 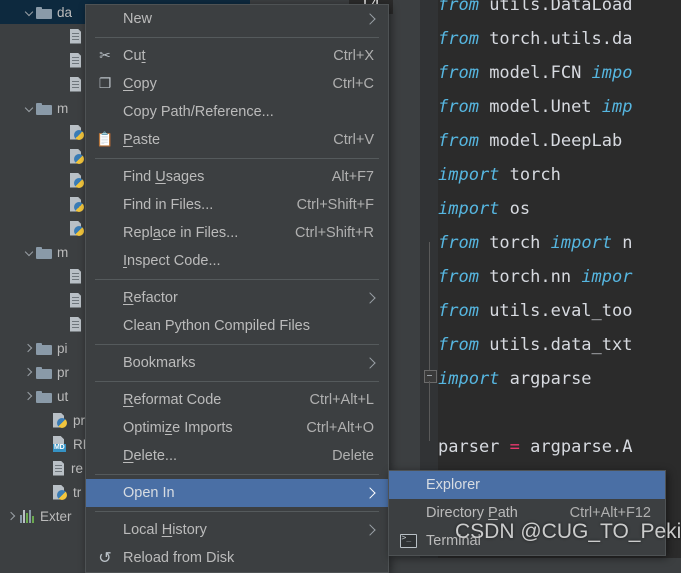 What do you see at coordinates (535, 141) in the screenshot?
I see `code-line: from model.DeepLab` at bounding box center [535, 141].